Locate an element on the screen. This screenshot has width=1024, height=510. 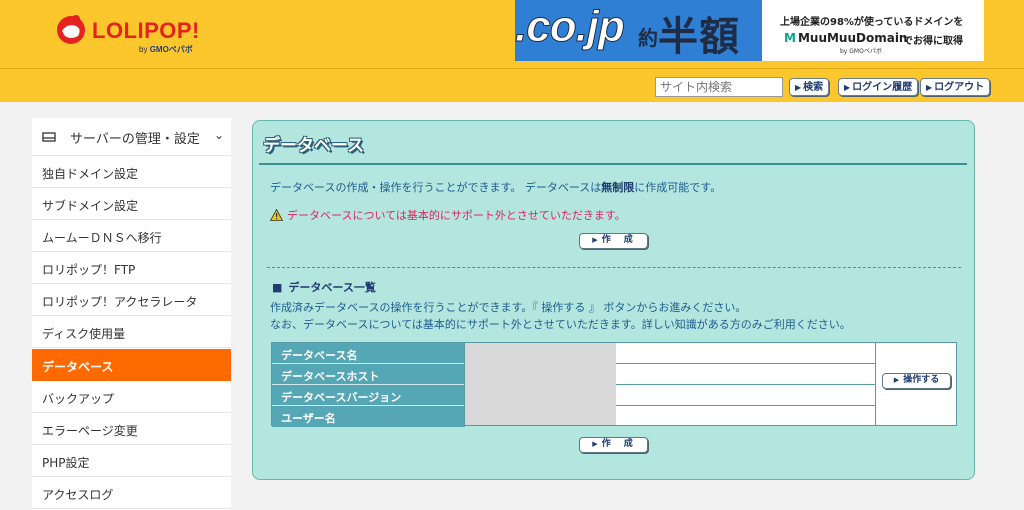
sidebar-section-label: サーバーの管理・設定 is located at coordinates (135, 139).